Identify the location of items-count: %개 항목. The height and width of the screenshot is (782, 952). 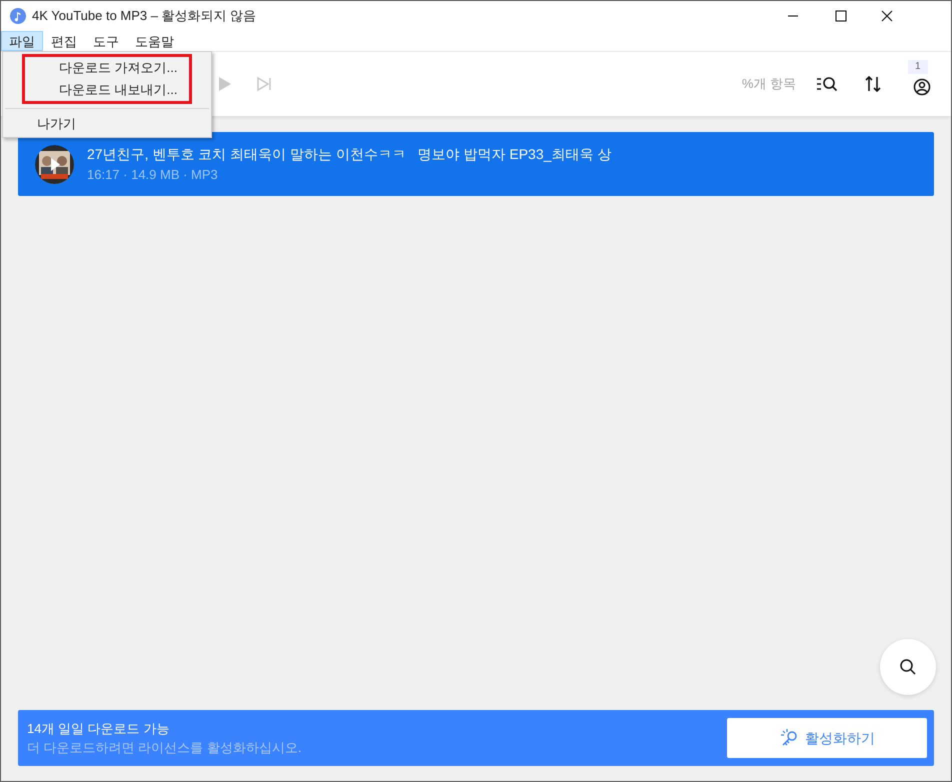
(769, 84).